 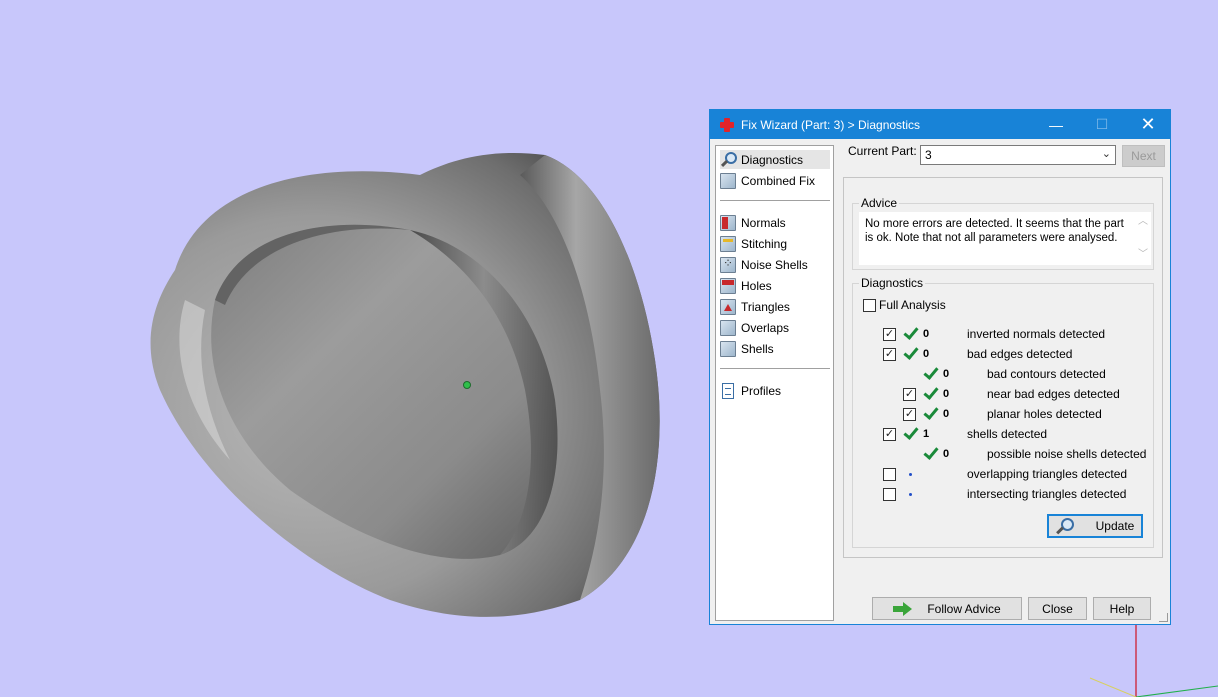 What do you see at coordinates (728, 285) in the screenshot?
I see `cube-red-top-icon` at bounding box center [728, 285].